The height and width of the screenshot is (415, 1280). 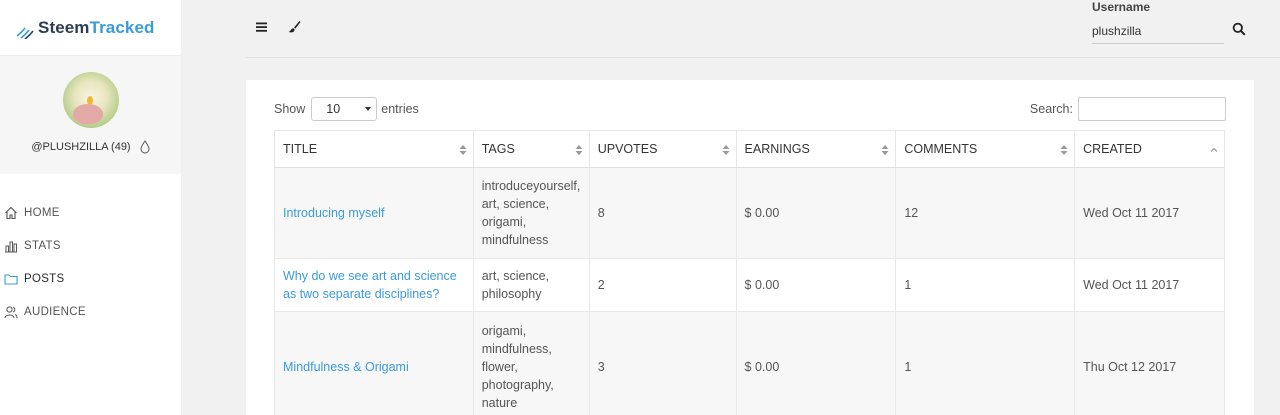 I want to click on folder-icon, so click(x=11, y=279).